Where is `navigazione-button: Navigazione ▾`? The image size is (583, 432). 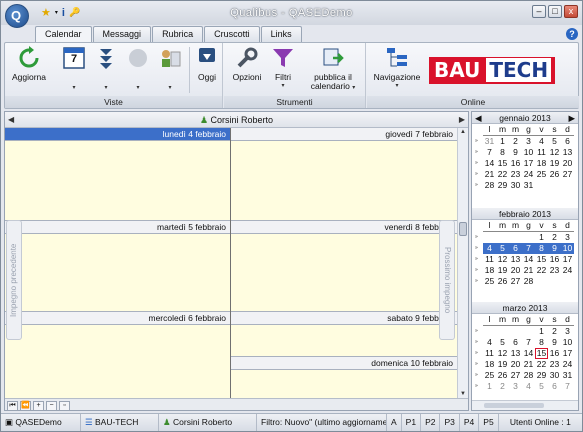
navigazione-button: Navigazione ▾ is located at coordinates (397, 68).